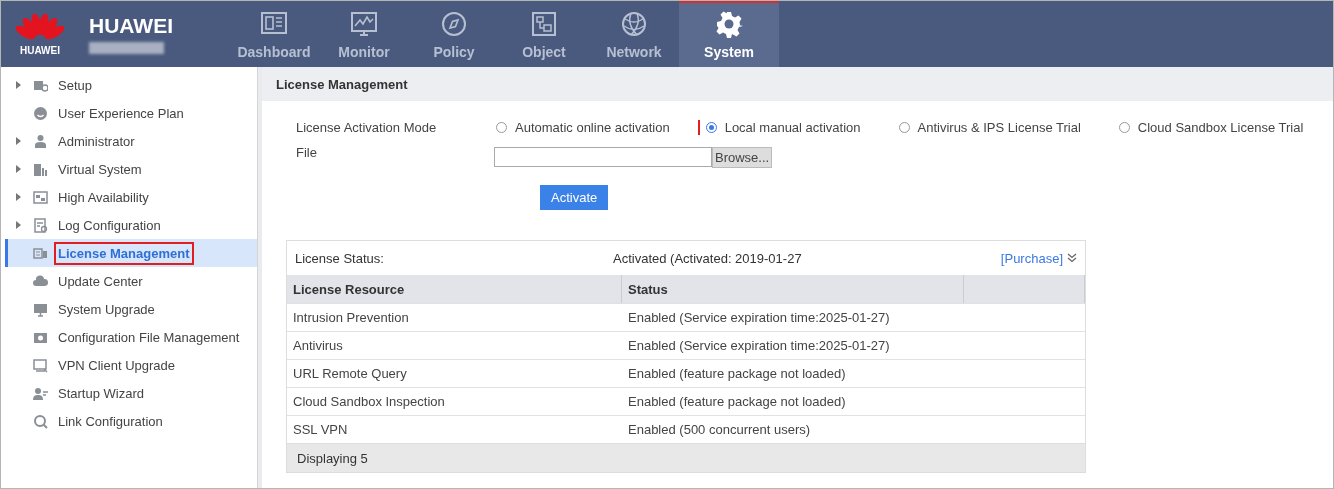 Image resolution: width=1334 pixels, height=489 pixels. I want to click on purchase-link: [Purchase], so click(1031, 258).